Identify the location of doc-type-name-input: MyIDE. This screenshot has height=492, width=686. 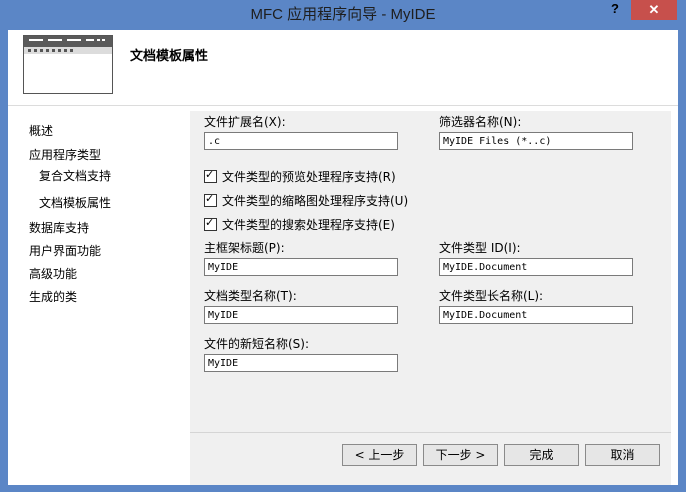
(301, 315).